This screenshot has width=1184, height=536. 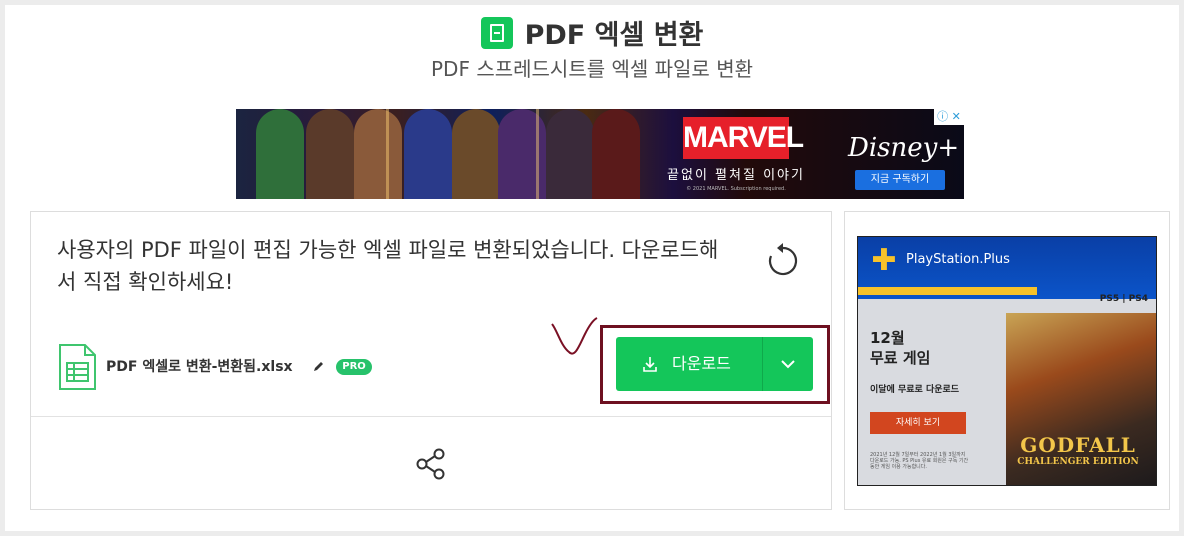 What do you see at coordinates (614, 35) in the screenshot?
I see `page-title-text: PDF 엑셀 변환` at bounding box center [614, 35].